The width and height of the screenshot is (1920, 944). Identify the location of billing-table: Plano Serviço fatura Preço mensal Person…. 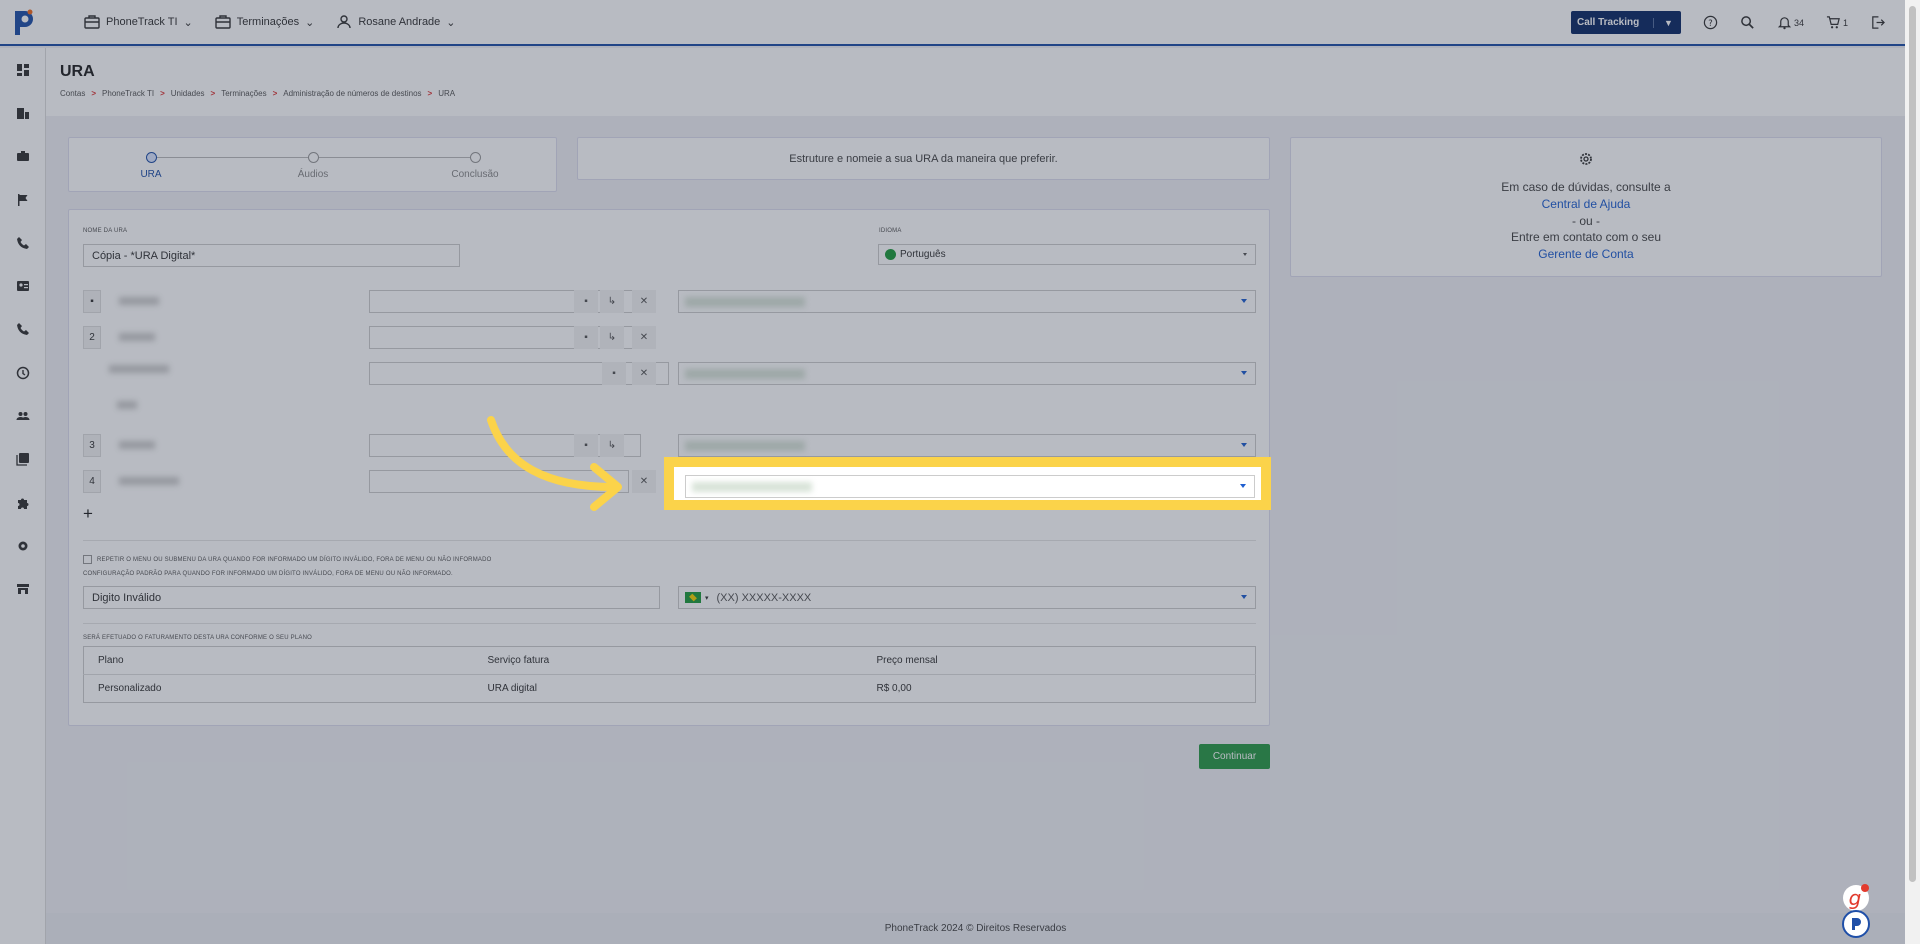
(669, 674).